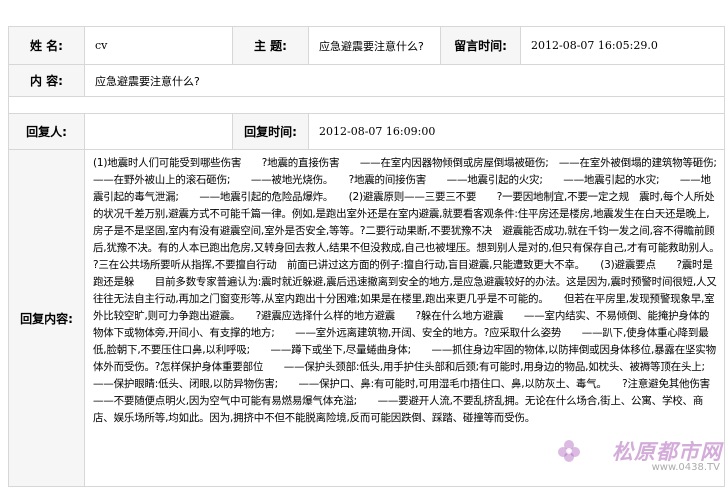 The height and width of the screenshot is (487, 726). What do you see at coordinates (46, 131) in the screenshot?
I see `replier-label: 回复人:` at bounding box center [46, 131].